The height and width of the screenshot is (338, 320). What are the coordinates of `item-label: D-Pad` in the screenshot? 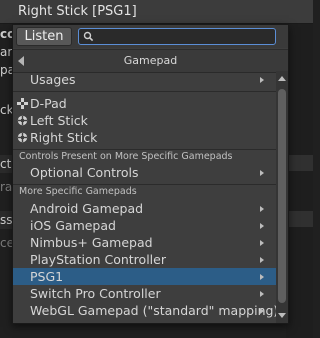 It's located at (48, 103).